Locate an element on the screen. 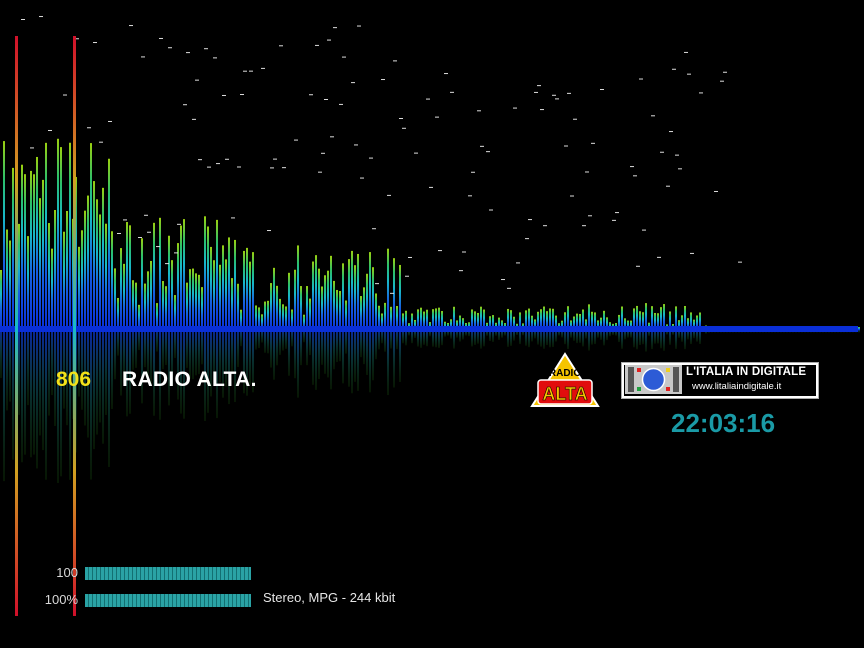 The width and height of the screenshot is (864, 648). italia-digitale-title: L'ITALIA IN DIGITALE is located at coordinates (746, 372).